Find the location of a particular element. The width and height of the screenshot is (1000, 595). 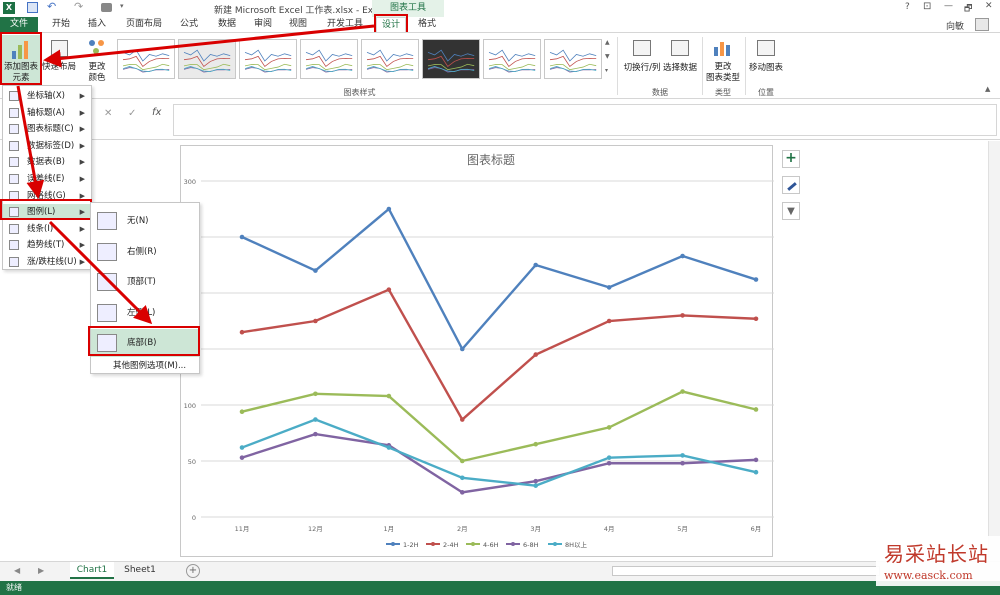

watermark-line2: www.easck.com is located at coordinates (928, 575).